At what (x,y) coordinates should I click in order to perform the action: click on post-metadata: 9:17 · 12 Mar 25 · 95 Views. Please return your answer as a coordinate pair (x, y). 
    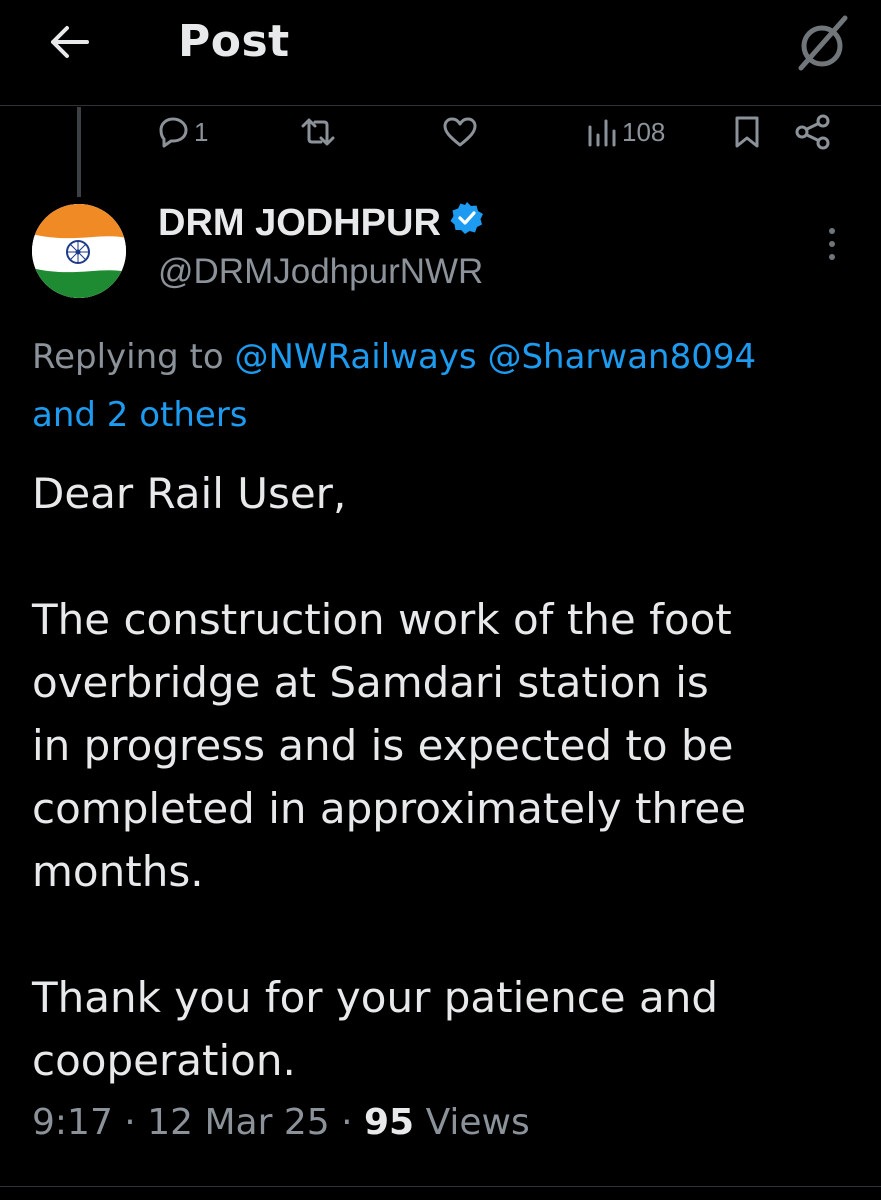
    Looking at the image, I should click on (281, 1122).